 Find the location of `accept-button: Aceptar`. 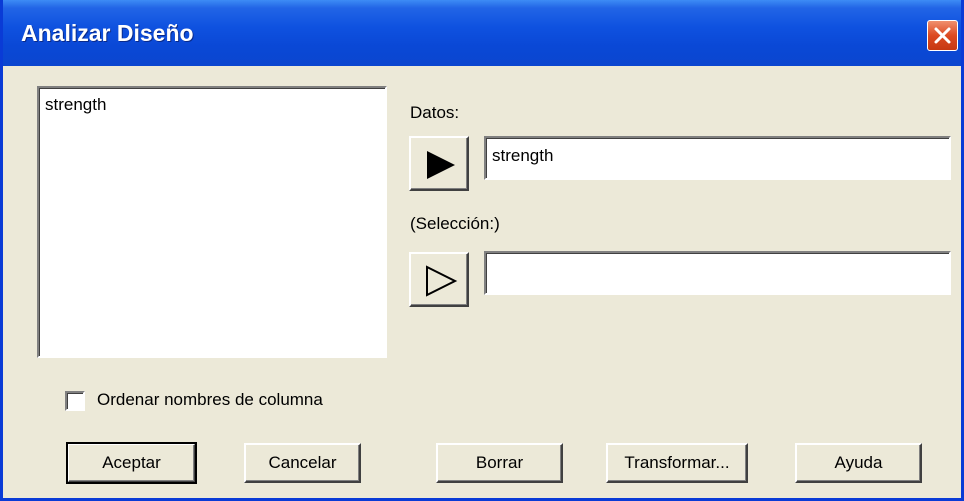

accept-button: Aceptar is located at coordinates (131, 463).